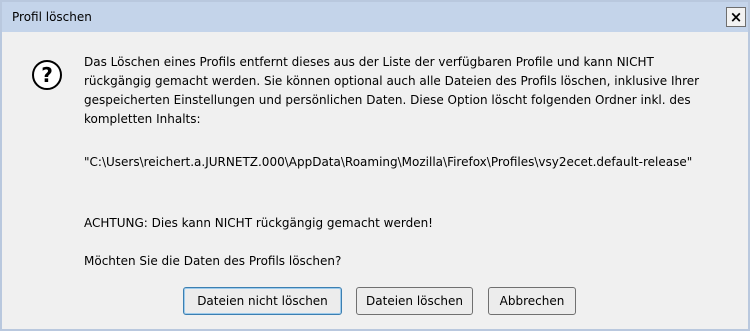  What do you see at coordinates (52, 17) in the screenshot?
I see `dialog-title: Profil löschen` at bounding box center [52, 17].